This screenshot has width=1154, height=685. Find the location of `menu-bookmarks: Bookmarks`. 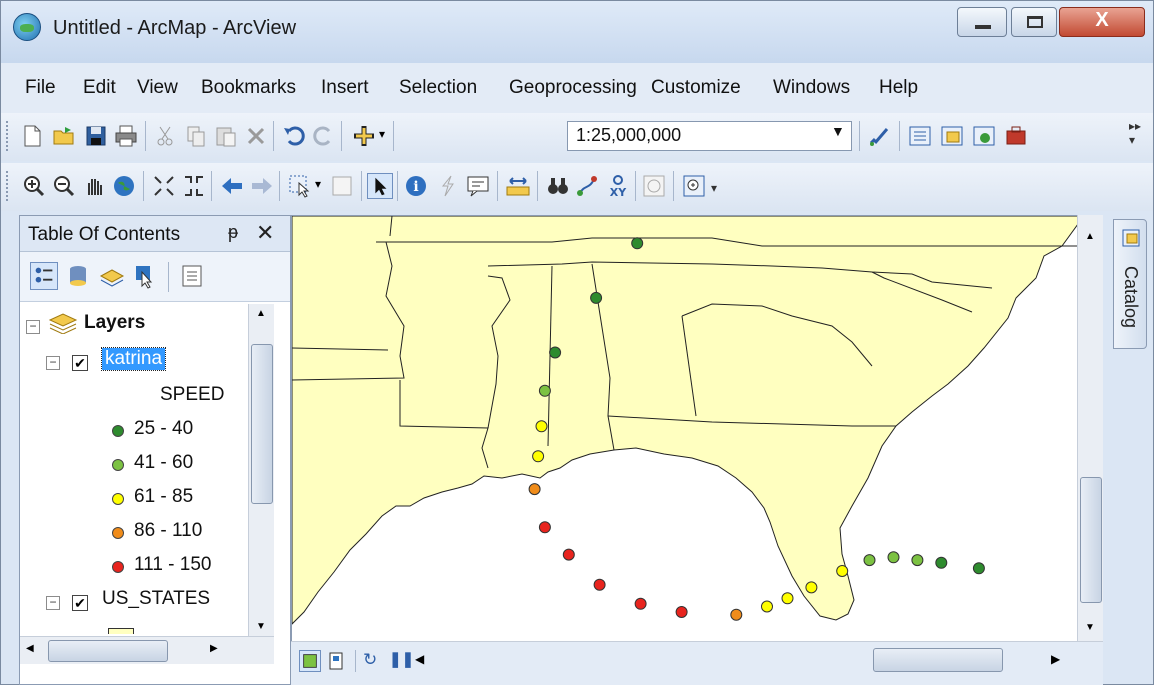

menu-bookmarks: Bookmarks is located at coordinates (248, 88).